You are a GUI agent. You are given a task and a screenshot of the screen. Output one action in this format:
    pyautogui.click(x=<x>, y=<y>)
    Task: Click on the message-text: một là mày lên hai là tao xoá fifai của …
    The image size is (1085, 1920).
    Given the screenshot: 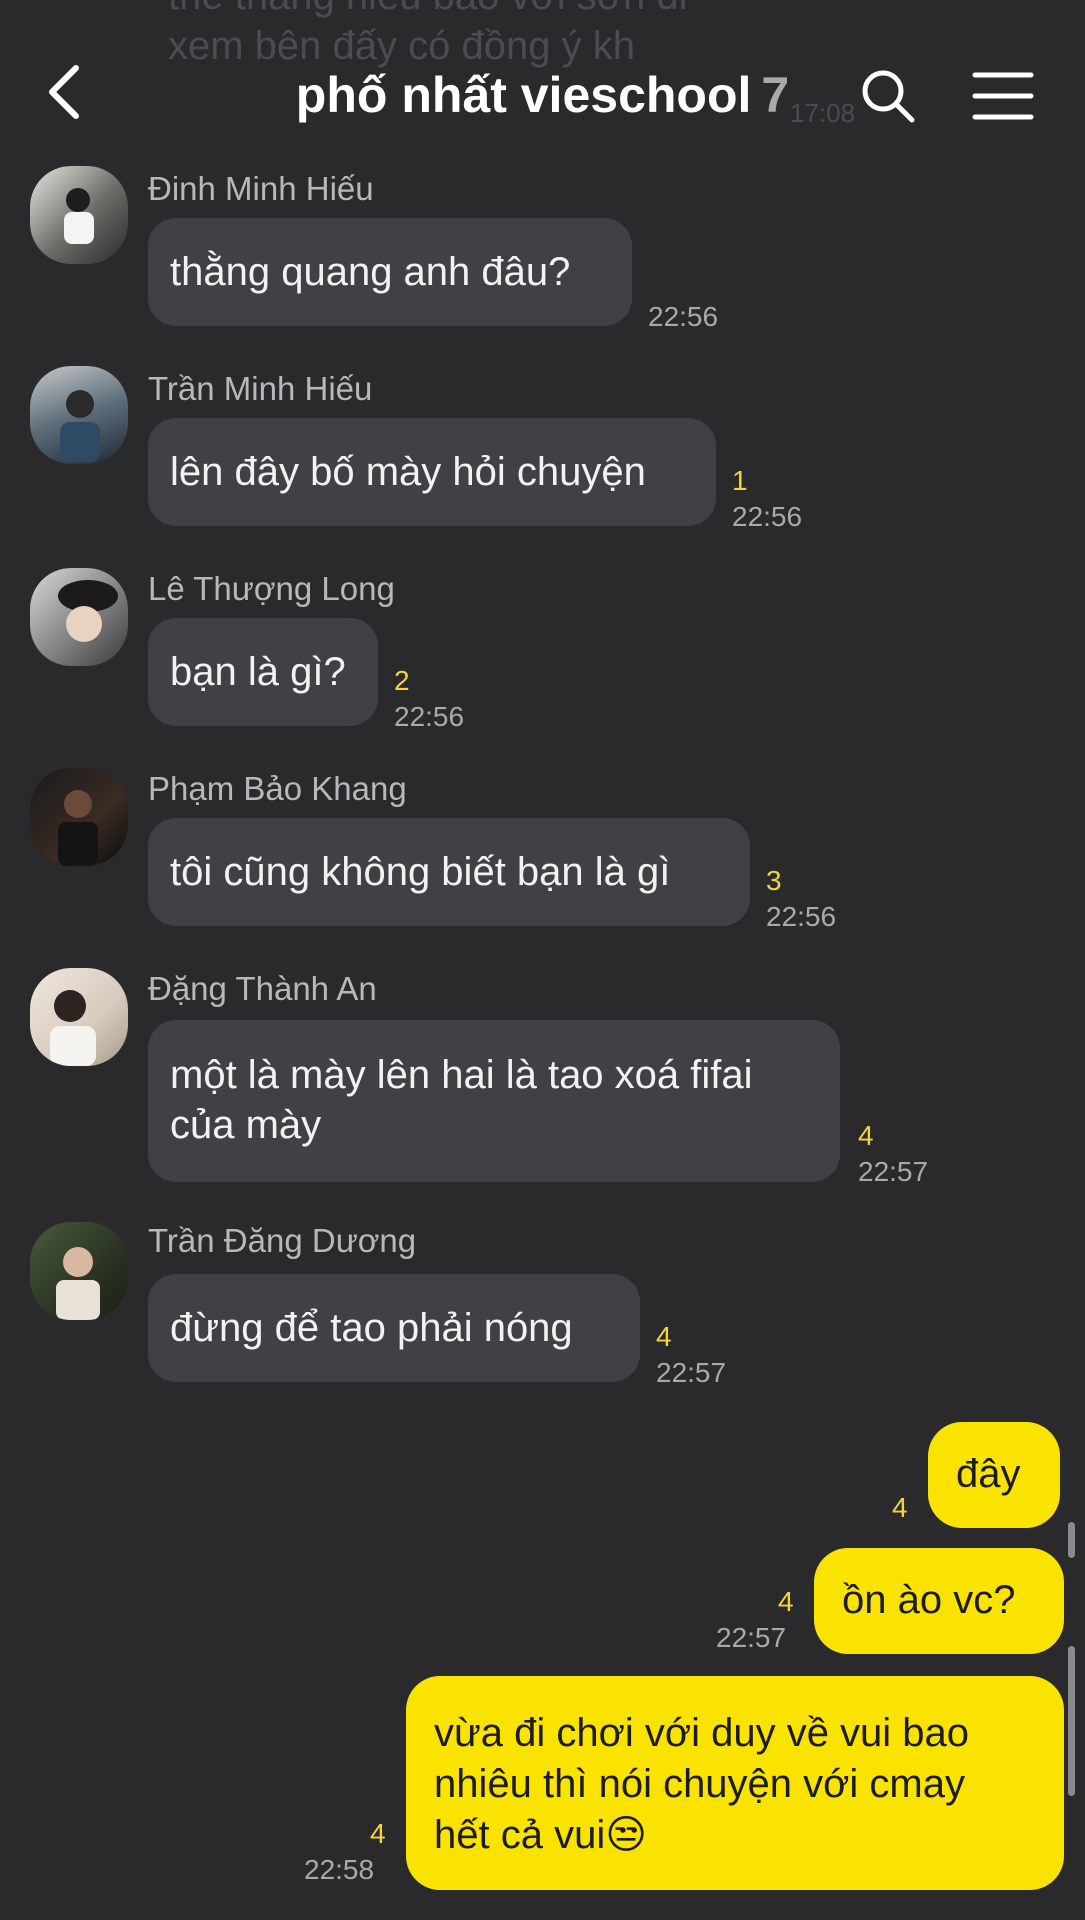 What is the action you would take?
    pyautogui.click(x=461, y=1100)
    